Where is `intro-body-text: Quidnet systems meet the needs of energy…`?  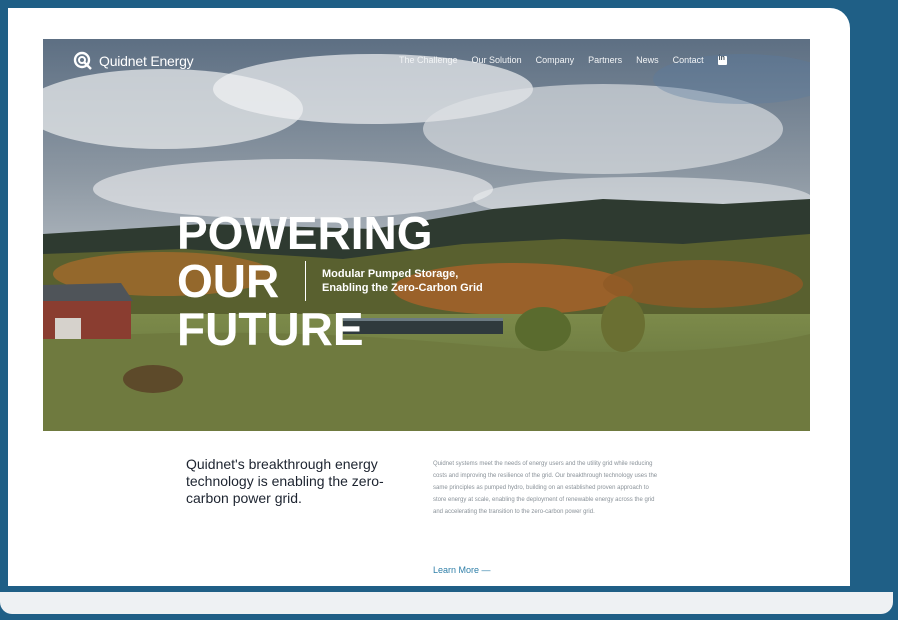
intro-body-text: Quidnet systems meet the needs of energy… is located at coordinates (545, 488).